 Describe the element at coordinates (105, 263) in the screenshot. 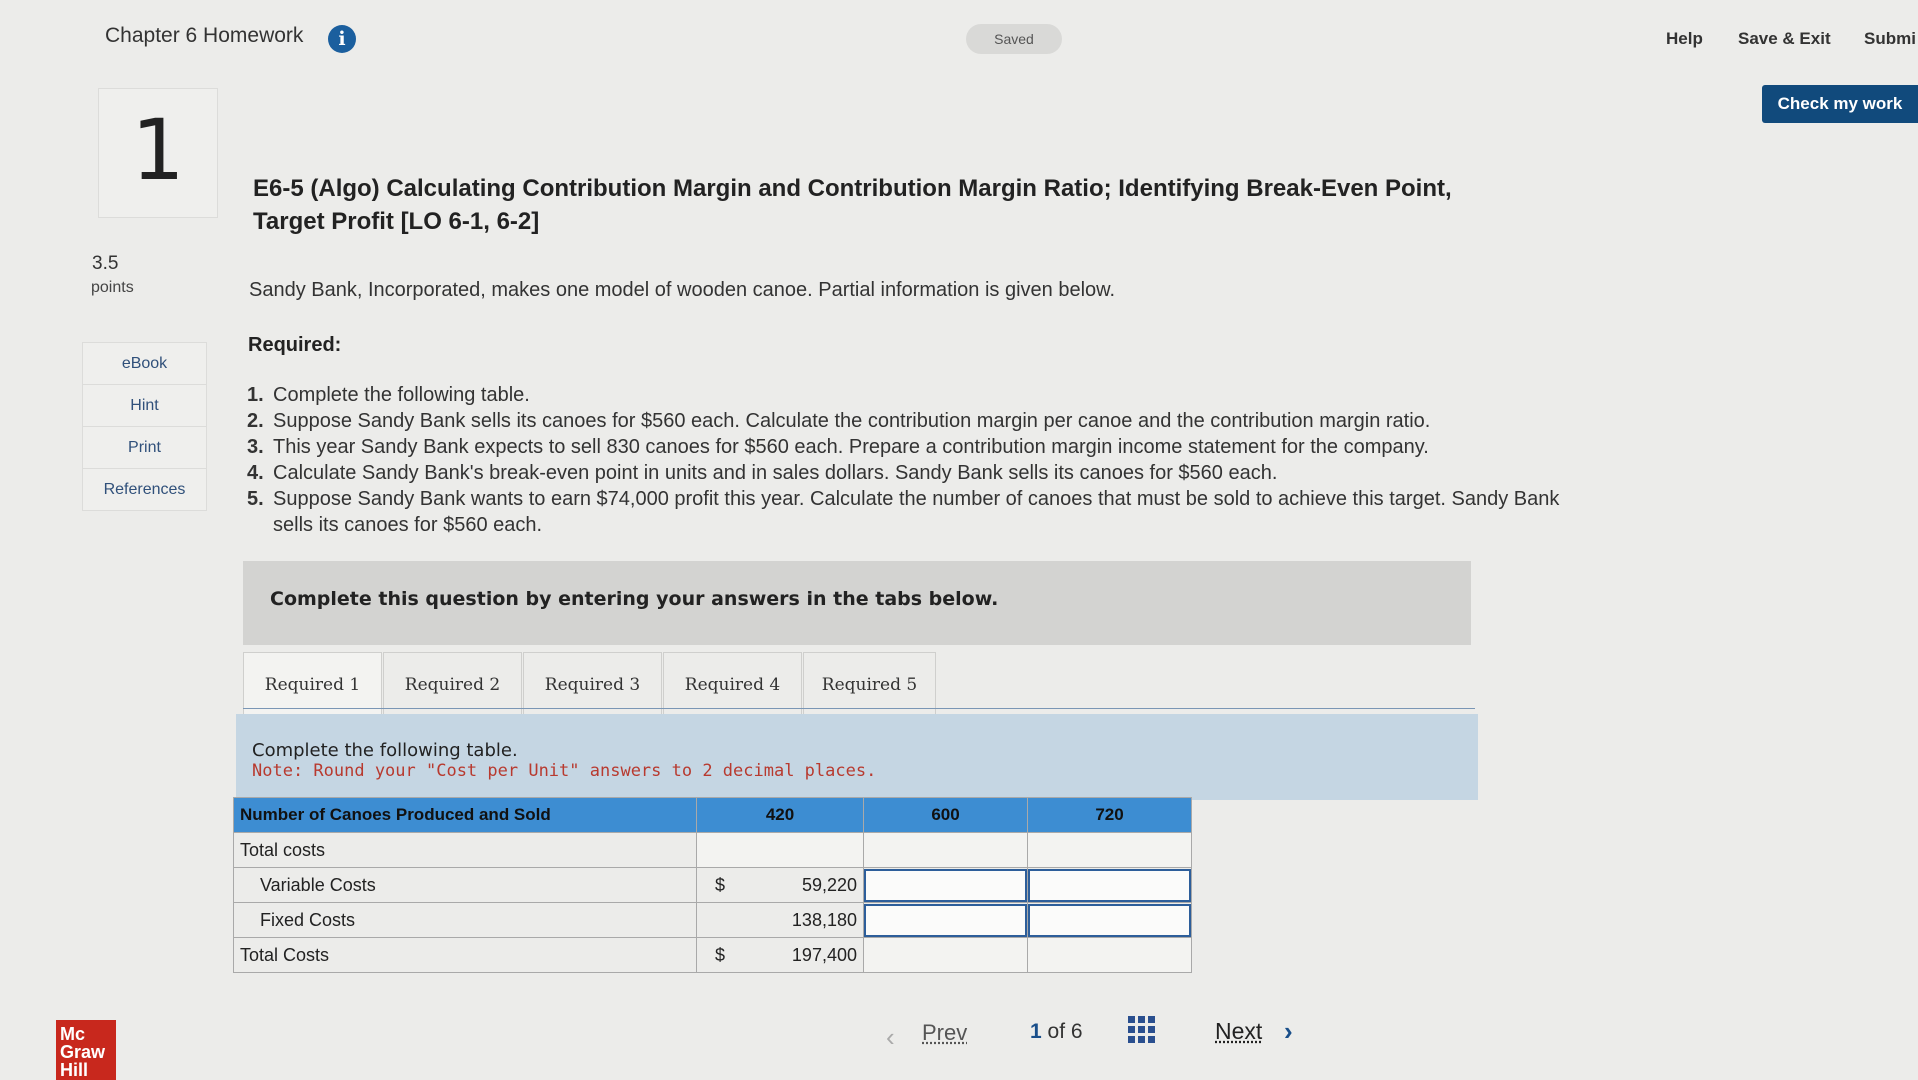

I see `points-value: 3.5` at that location.